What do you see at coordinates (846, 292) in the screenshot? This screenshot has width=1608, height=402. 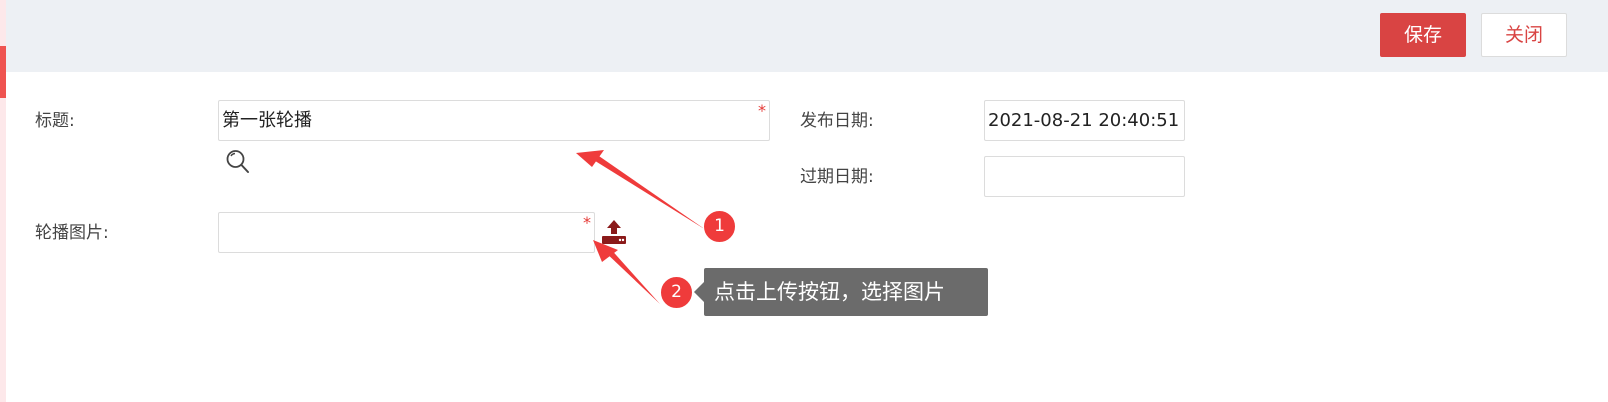 I see `upload-hint-tooltip: 点击上传按钮，选择图片` at bounding box center [846, 292].